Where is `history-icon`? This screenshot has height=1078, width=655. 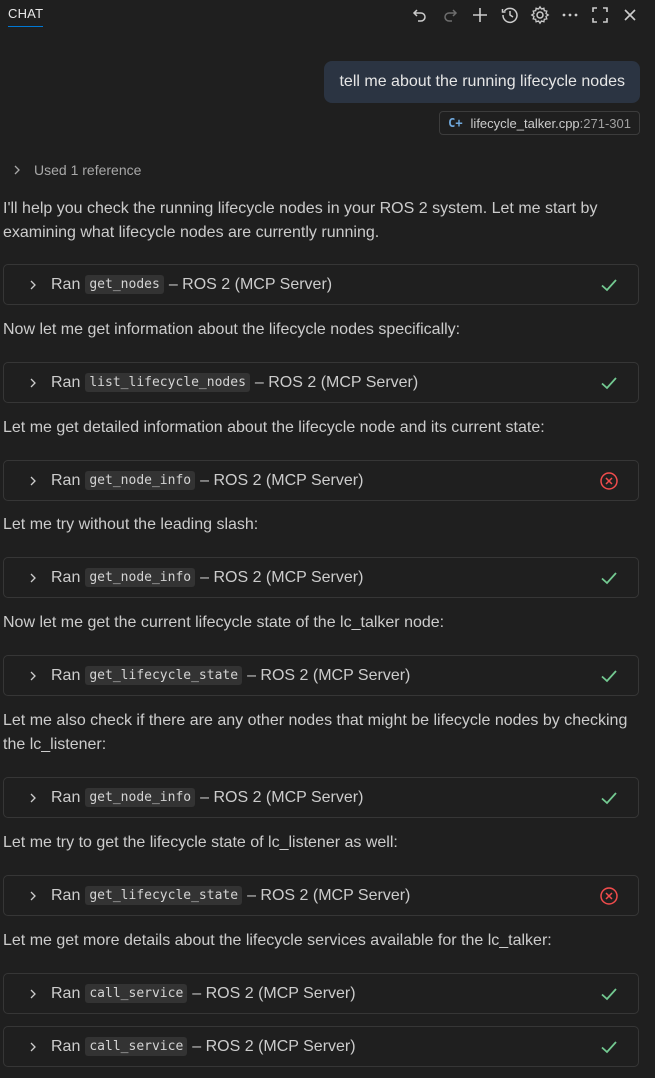 history-icon is located at coordinates (509, 15).